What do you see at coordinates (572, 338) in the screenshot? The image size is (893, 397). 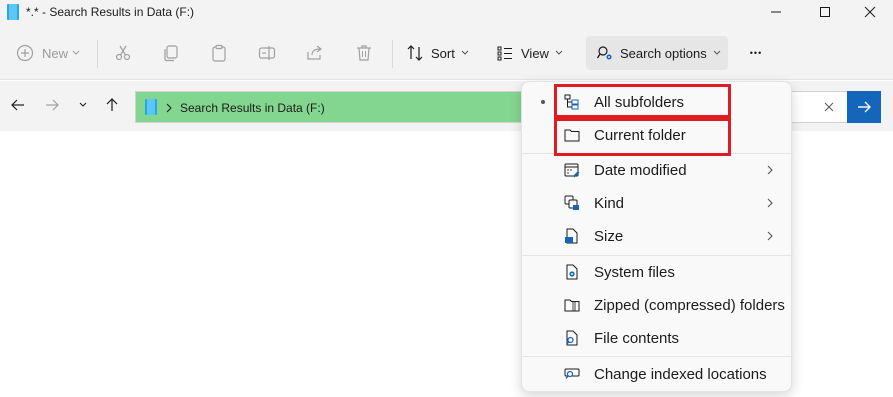 I see `file-search-icon` at bounding box center [572, 338].